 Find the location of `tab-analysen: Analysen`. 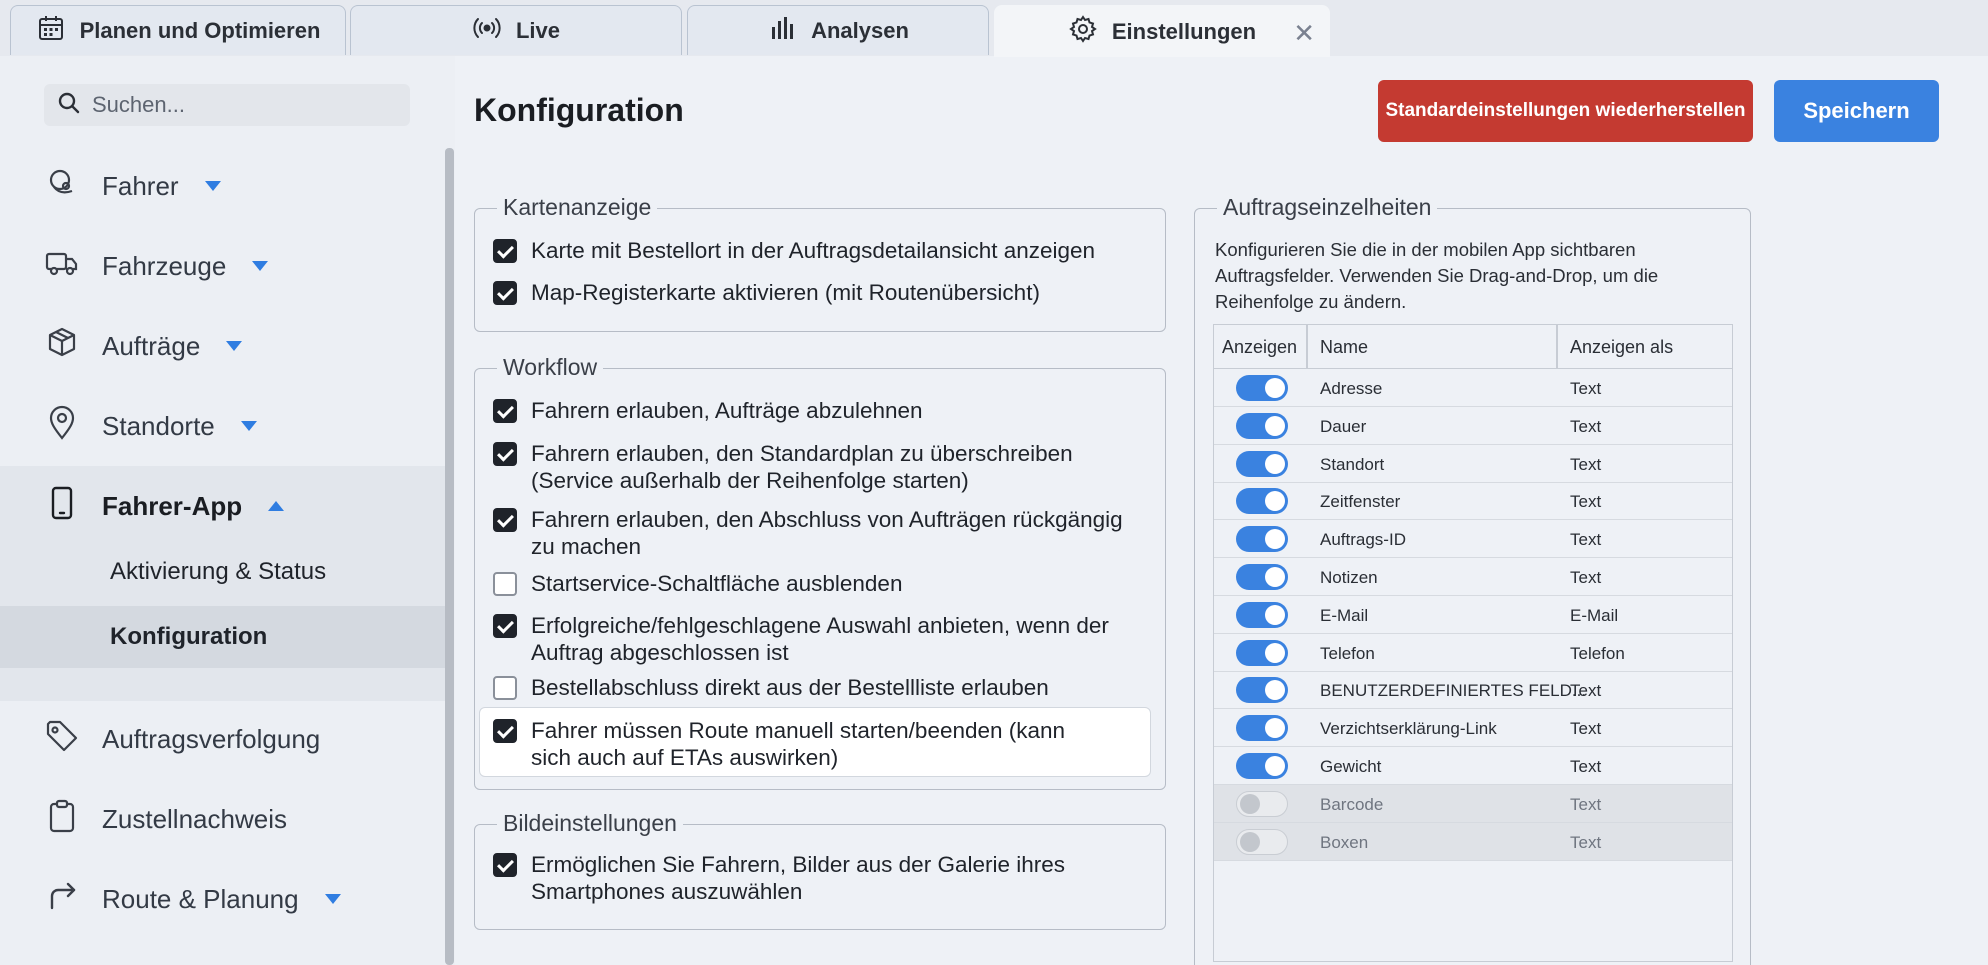

tab-analysen: Analysen is located at coordinates (838, 30).